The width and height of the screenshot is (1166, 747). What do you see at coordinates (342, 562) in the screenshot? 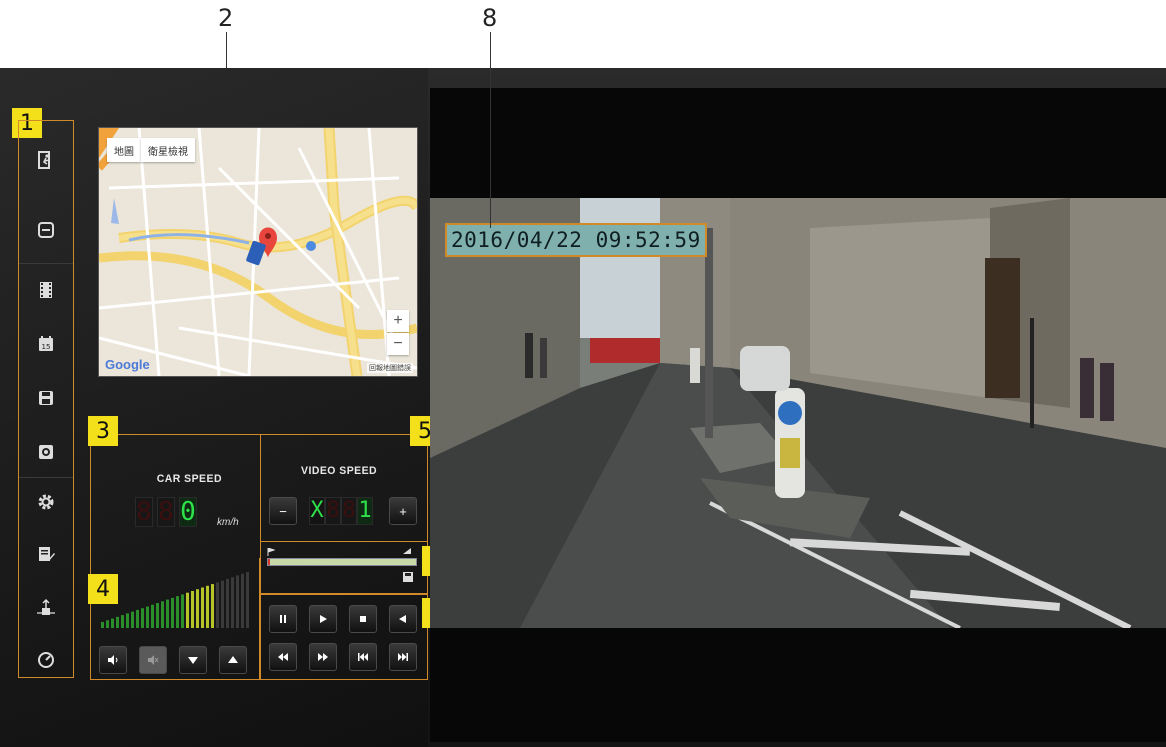
I see `progress-track` at bounding box center [342, 562].